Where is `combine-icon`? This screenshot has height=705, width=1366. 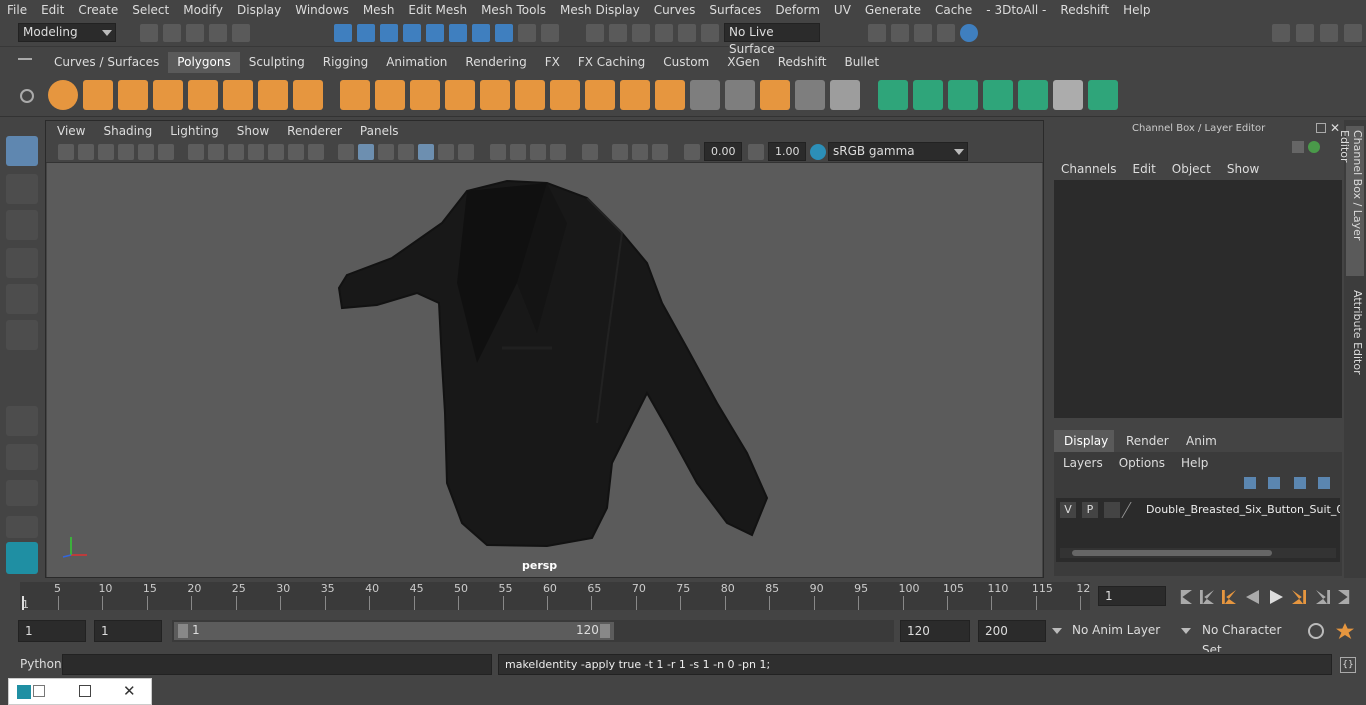
combine-icon is located at coordinates (355, 95).